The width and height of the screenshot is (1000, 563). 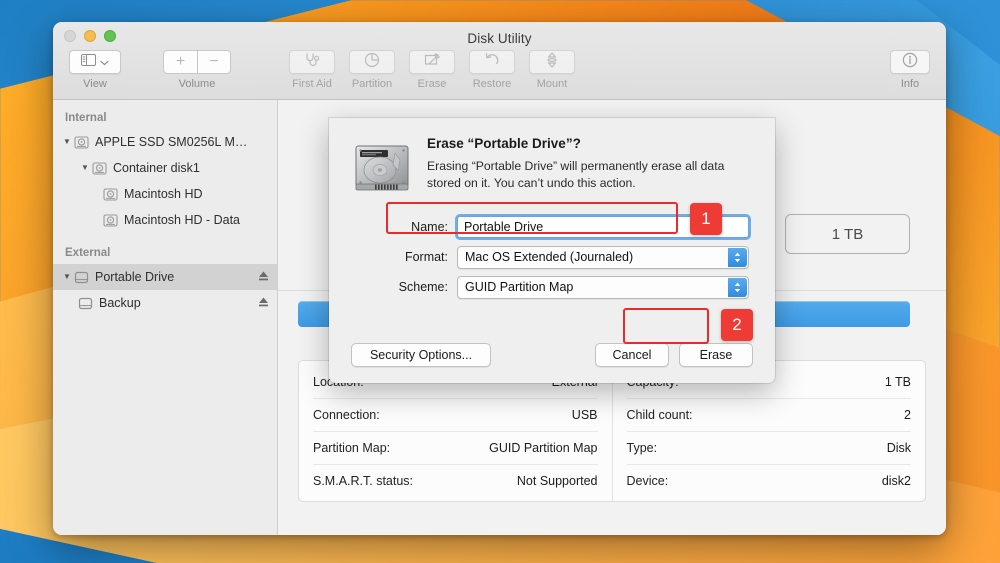 I want to click on volume-label: Volume, so click(x=197, y=84).